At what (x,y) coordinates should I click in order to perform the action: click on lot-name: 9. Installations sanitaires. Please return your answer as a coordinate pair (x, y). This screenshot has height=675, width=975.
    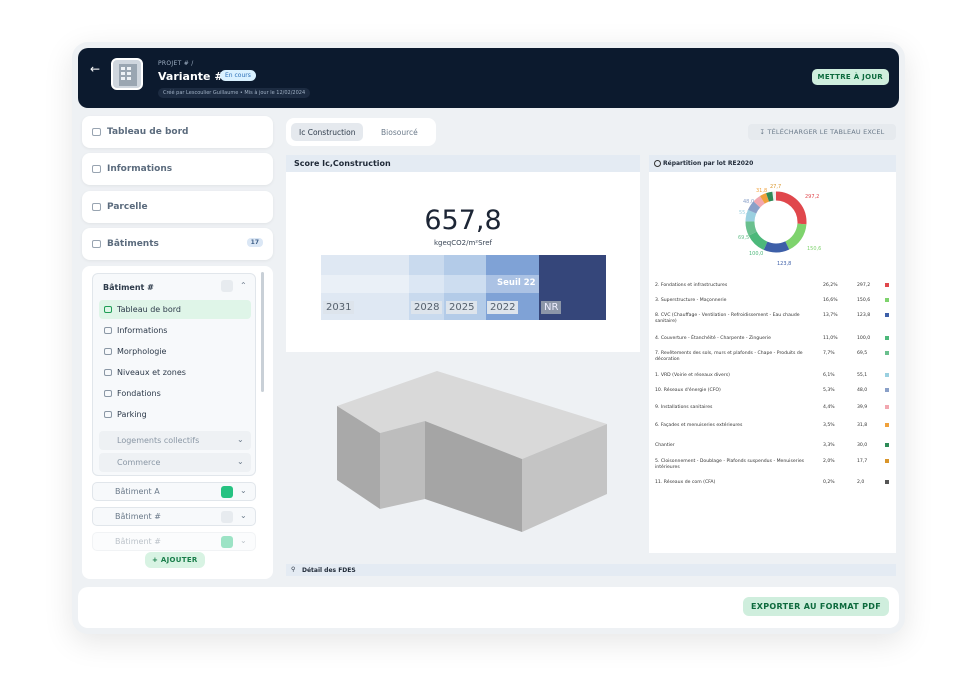
    Looking at the image, I should click on (684, 407).